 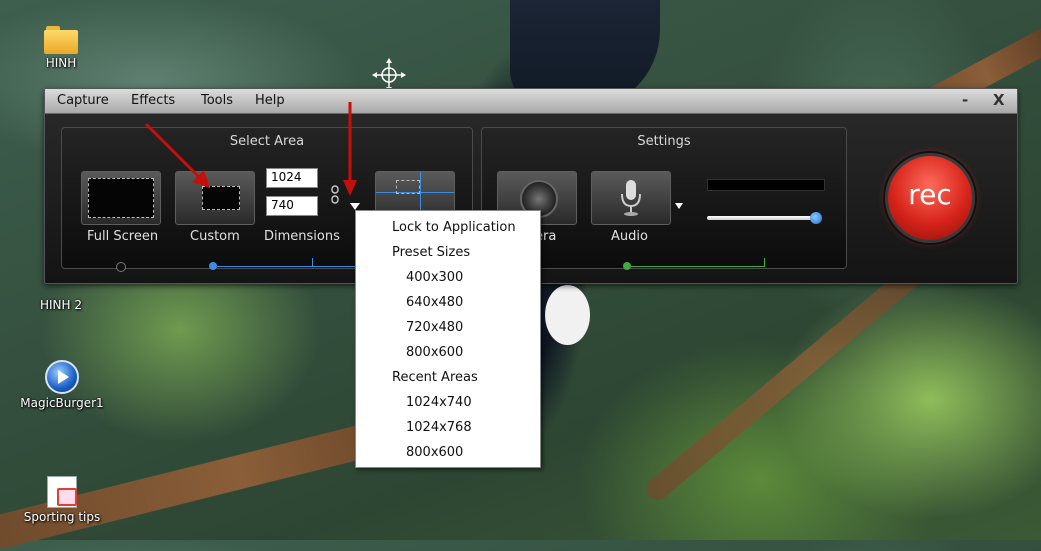 I want to click on desktop-icon-label: MagicBurger1, so click(x=62, y=403).